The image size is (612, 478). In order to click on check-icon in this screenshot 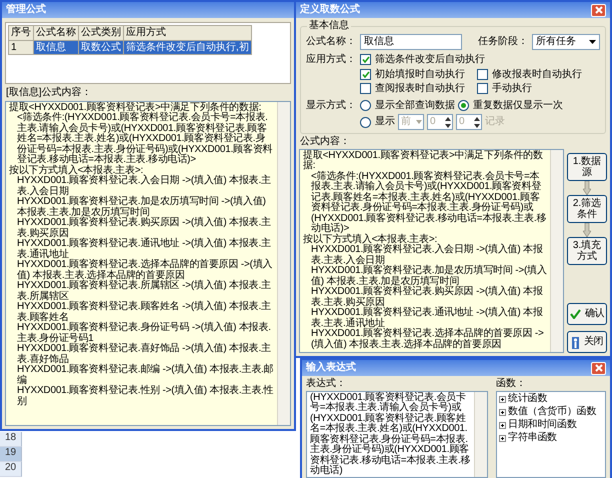, I will do `click(575, 314)`.